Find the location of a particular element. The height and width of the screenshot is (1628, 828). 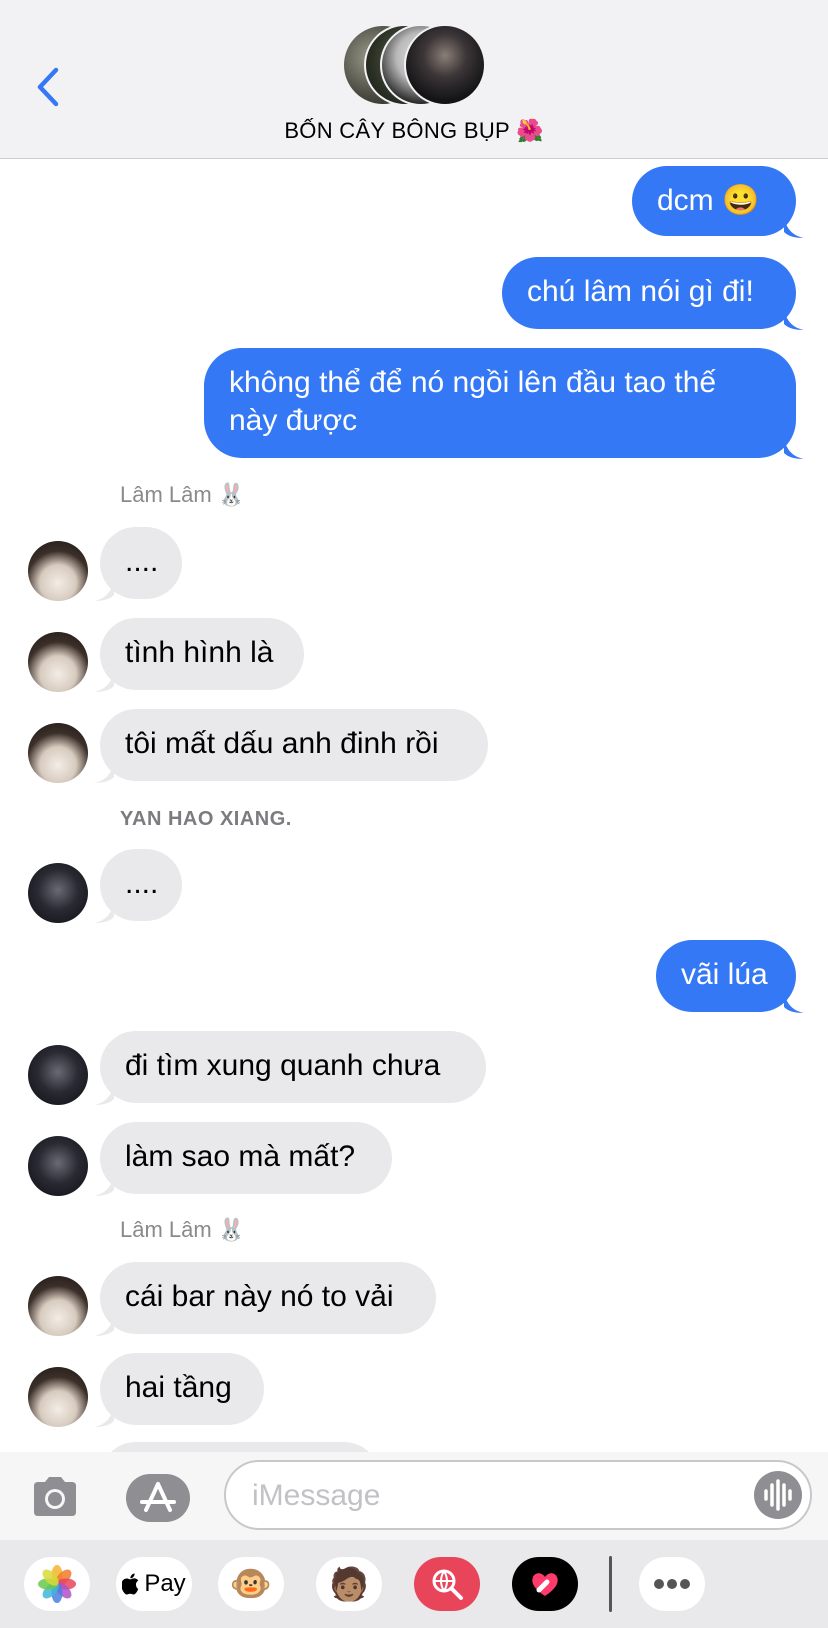

message-text: tình hình là is located at coordinates (199, 652).